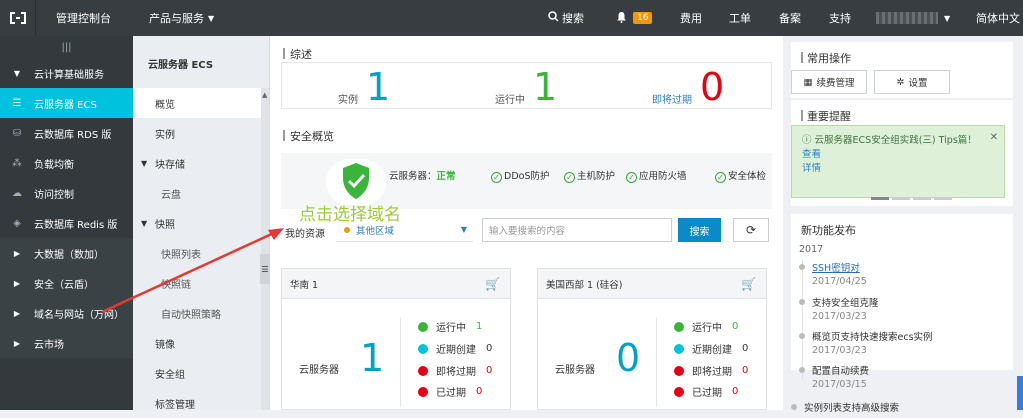 Image resolution: width=1023 pixels, height=418 pixels. I want to click on news-item: 实例列表支持高级搜索, so click(845, 407).